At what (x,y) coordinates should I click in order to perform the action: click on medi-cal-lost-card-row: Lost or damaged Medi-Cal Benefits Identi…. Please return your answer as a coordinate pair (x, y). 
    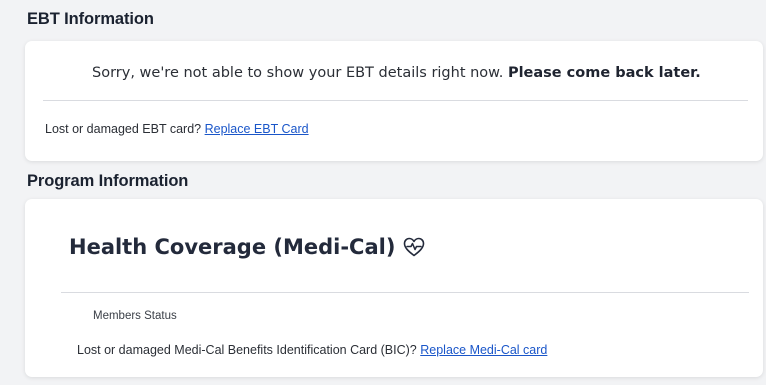
    Looking at the image, I should click on (312, 350).